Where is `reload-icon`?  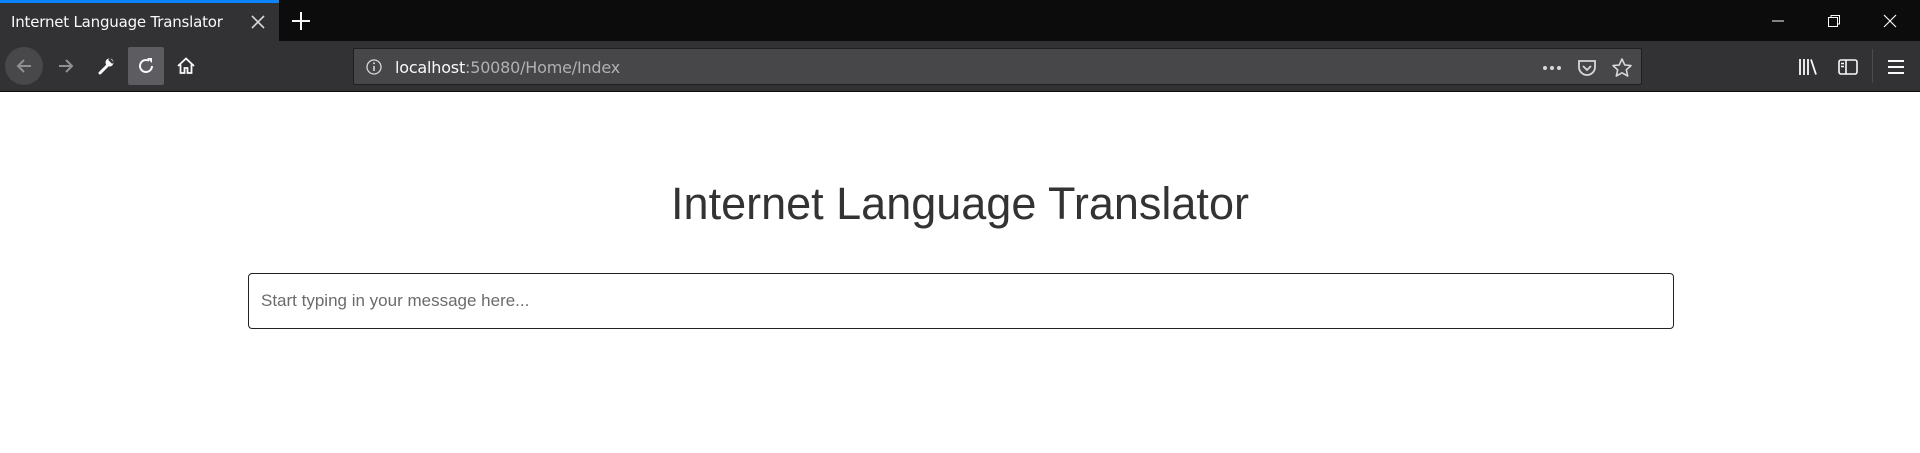
reload-icon is located at coordinates (146, 66).